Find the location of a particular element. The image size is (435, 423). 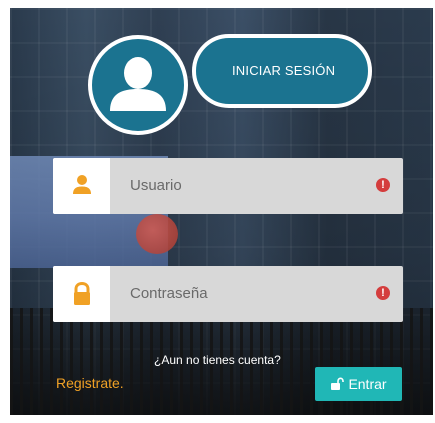

enter-button: Entrar is located at coordinates (358, 384).